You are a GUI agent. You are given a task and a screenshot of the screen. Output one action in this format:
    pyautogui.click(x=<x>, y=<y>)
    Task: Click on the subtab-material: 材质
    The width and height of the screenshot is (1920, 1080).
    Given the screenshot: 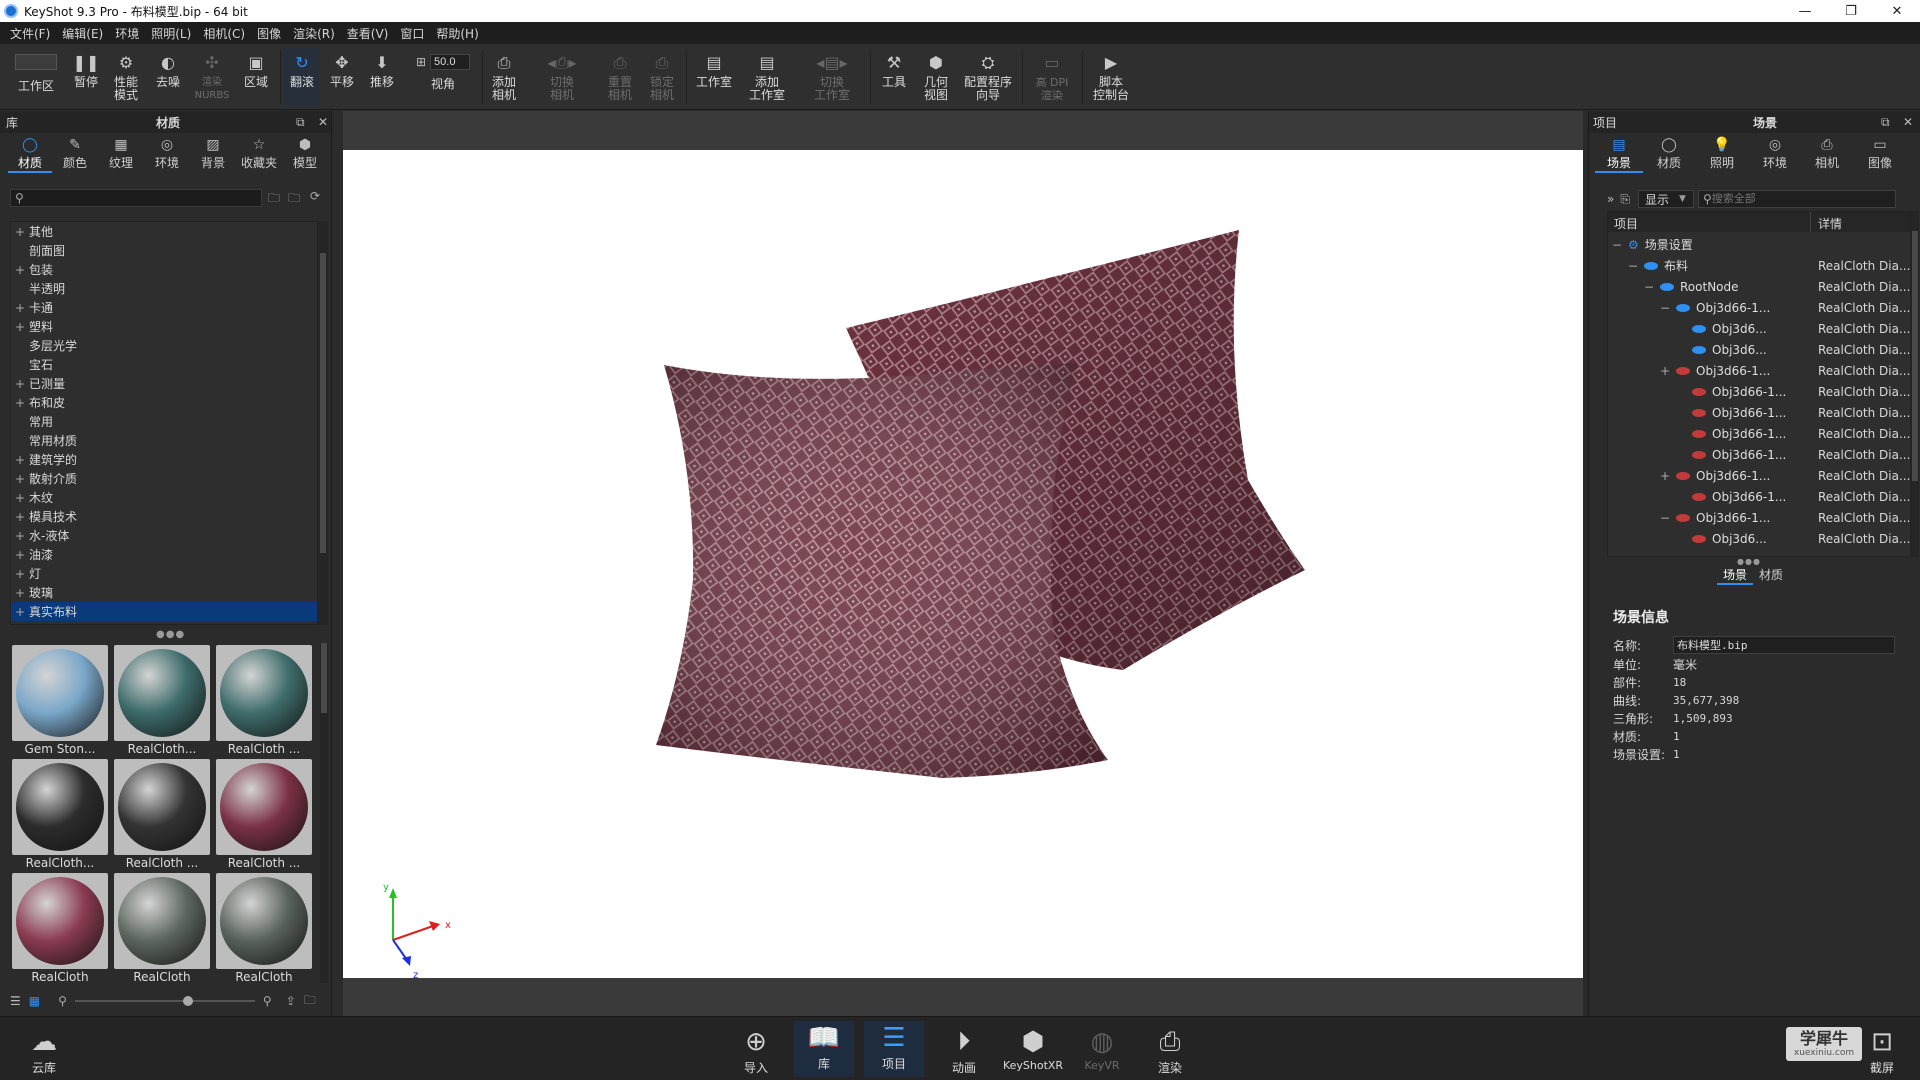 What is the action you would take?
    pyautogui.click(x=1771, y=575)
    